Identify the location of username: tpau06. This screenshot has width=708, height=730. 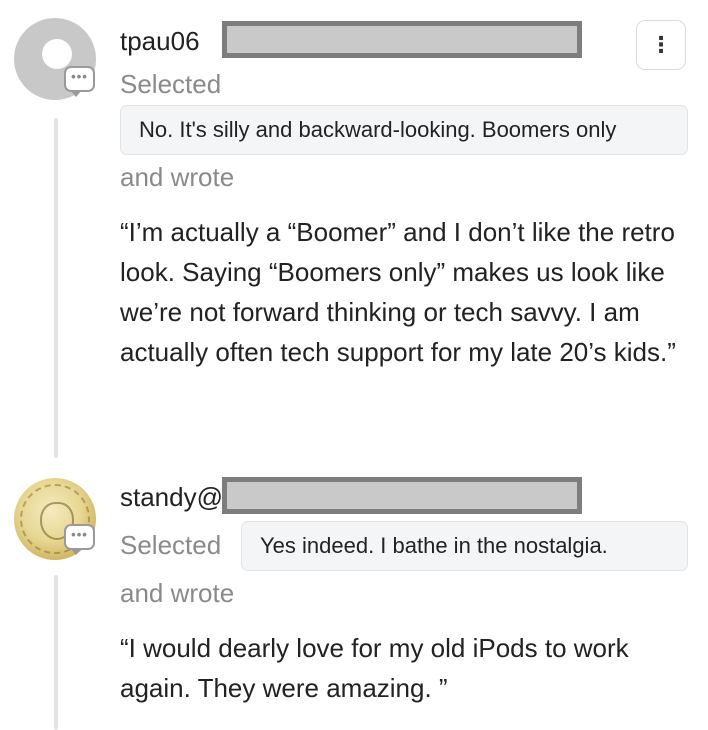
(160, 41).